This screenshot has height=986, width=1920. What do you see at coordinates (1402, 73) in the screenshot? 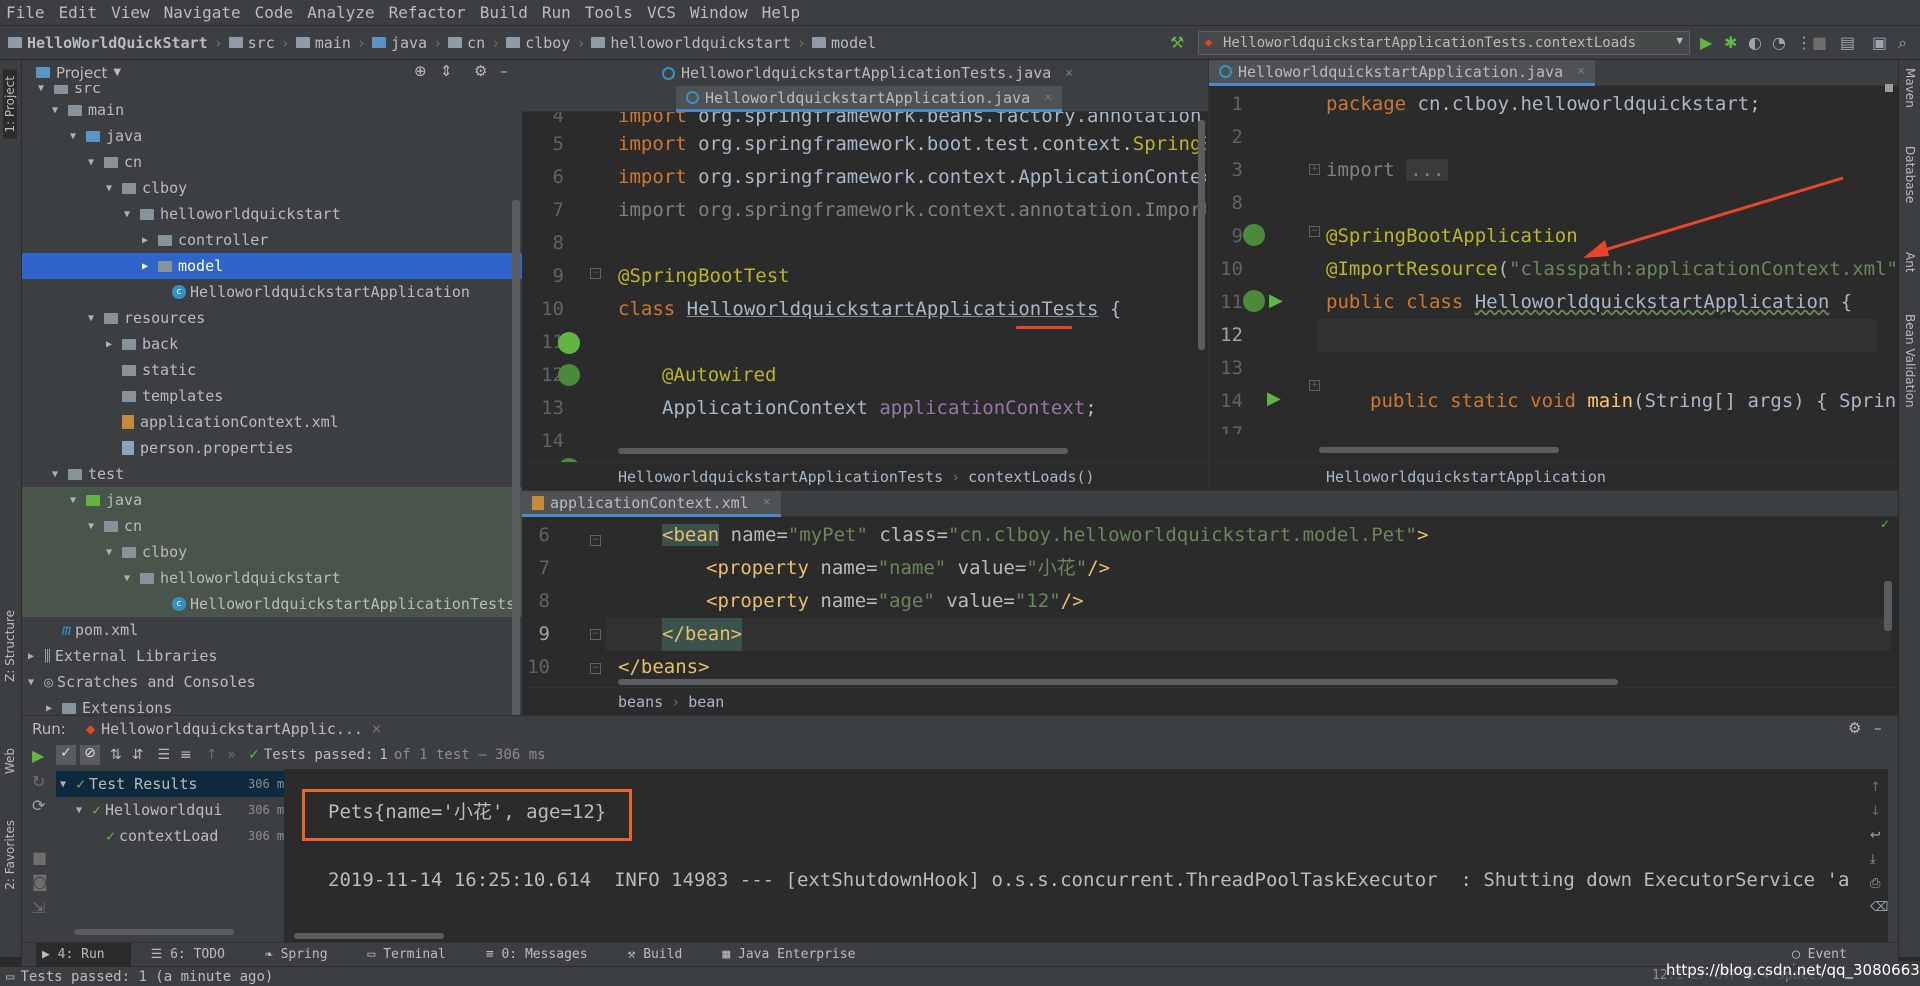
I see `tab-application-java-right: HelloworldquickstartApplication.java ×` at bounding box center [1402, 73].